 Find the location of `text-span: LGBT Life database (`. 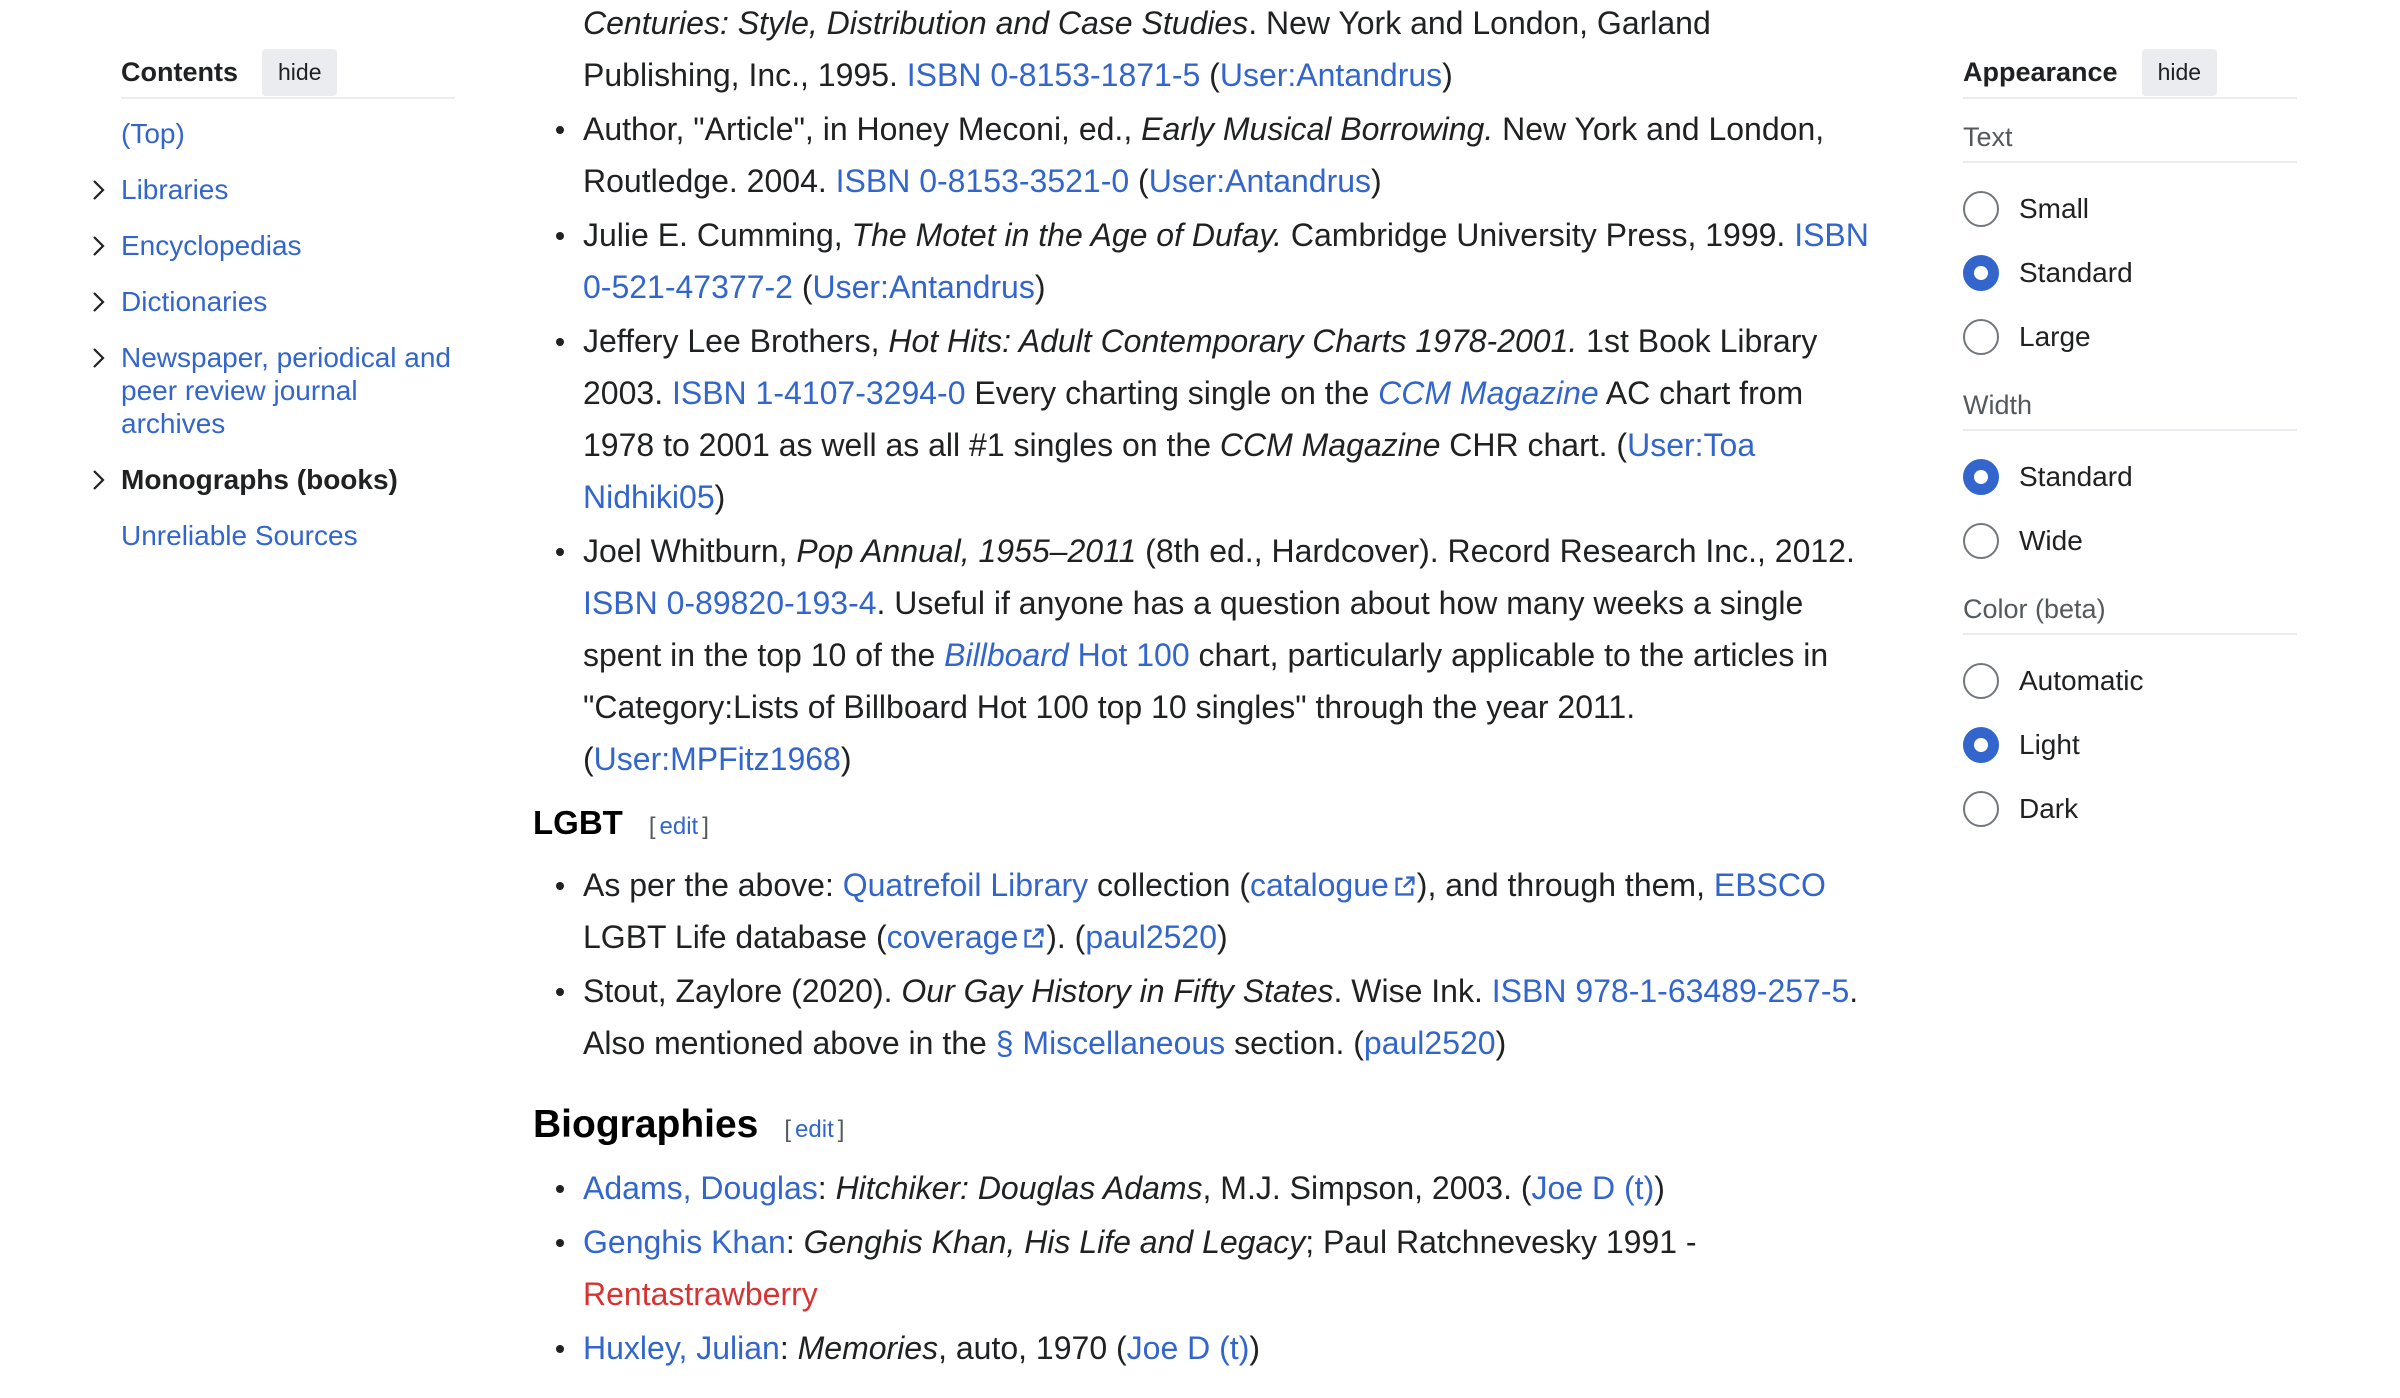

text-span: LGBT Life database ( is located at coordinates (735, 937).